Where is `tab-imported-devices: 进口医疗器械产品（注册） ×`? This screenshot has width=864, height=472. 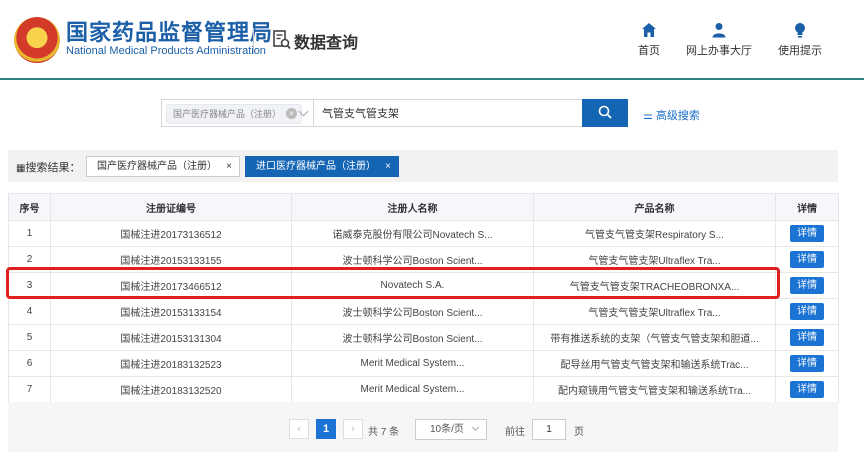 tab-imported-devices: 进口医疗器械产品（注册） × is located at coordinates (322, 166).